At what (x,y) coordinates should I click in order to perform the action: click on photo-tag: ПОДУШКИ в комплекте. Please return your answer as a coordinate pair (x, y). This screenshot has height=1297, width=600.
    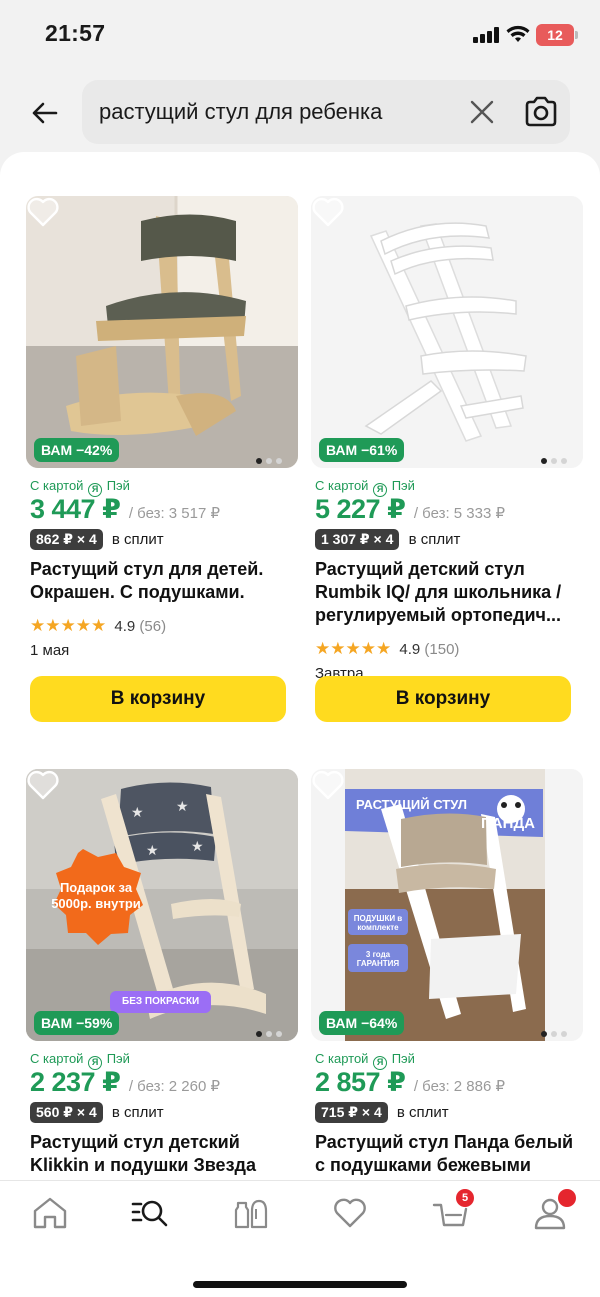
    Looking at the image, I should click on (378, 923).